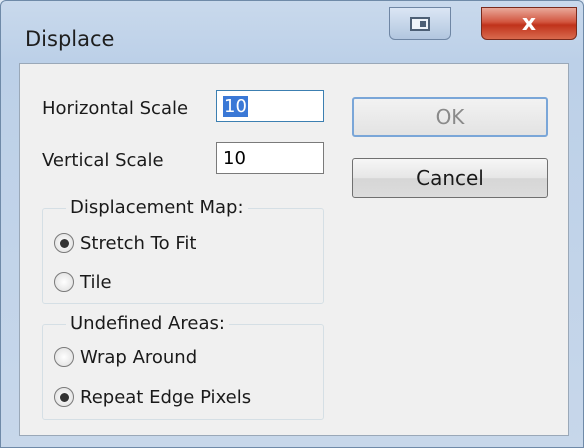  What do you see at coordinates (70, 39) in the screenshot?
I see `window-title: Displace` at bounding box center [70, 39].